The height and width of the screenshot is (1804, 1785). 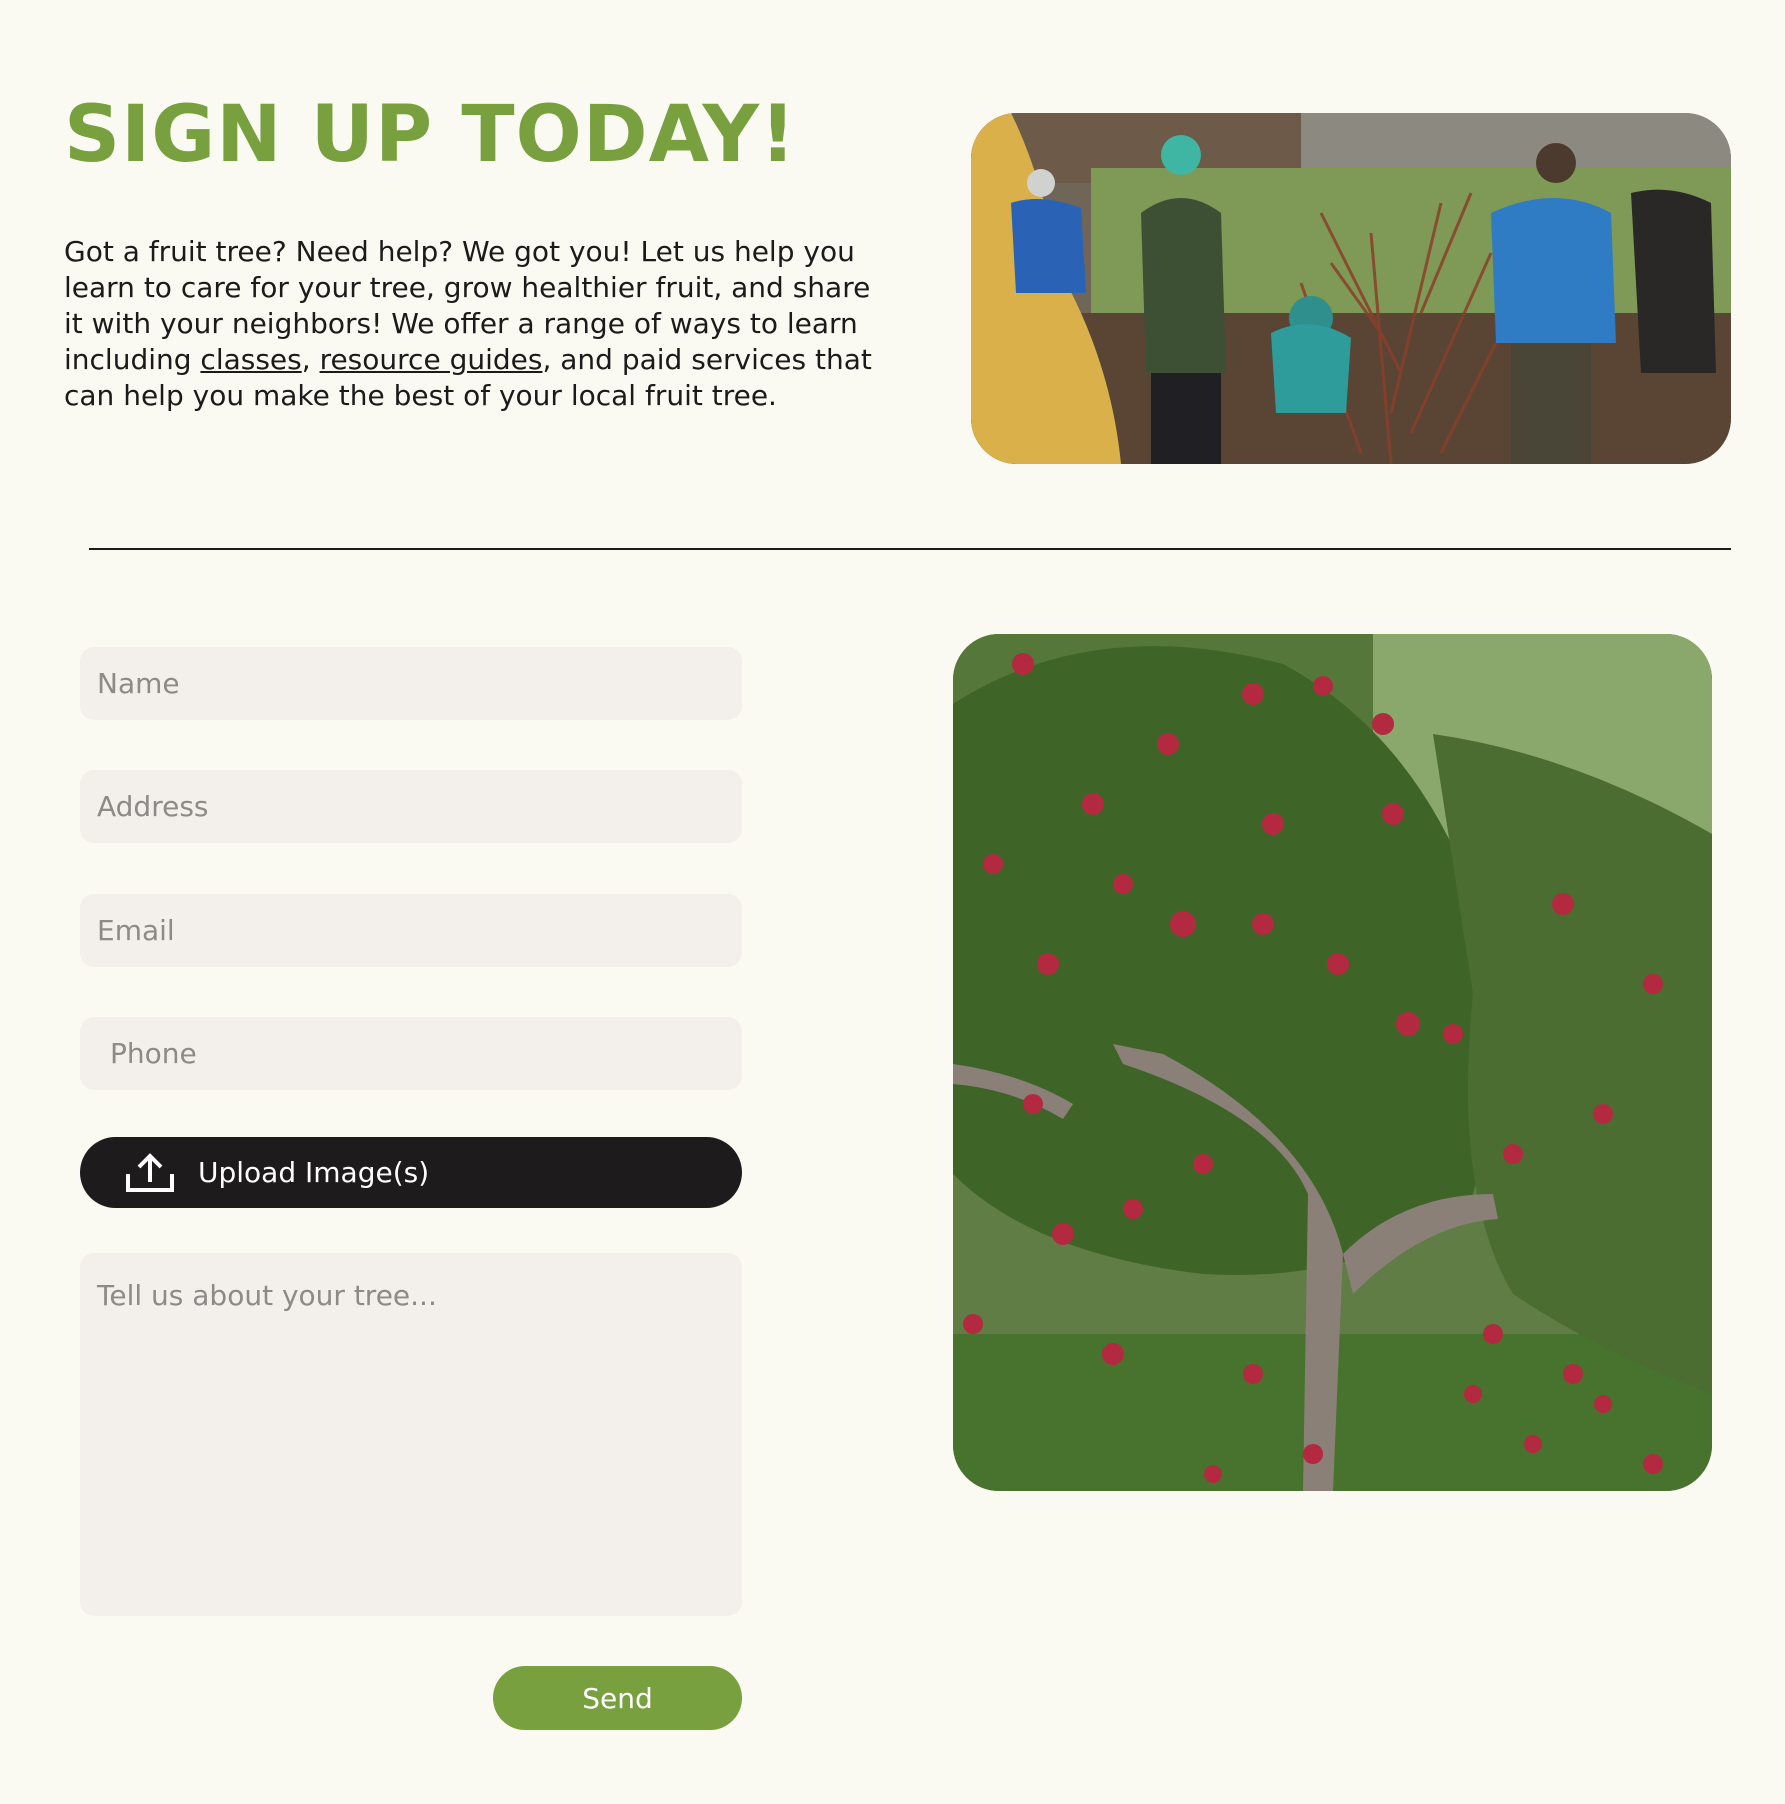 What do you see at coordinates (910, 549) in the screenshot?
I see `section-divider` at bounding box center [910, 549].